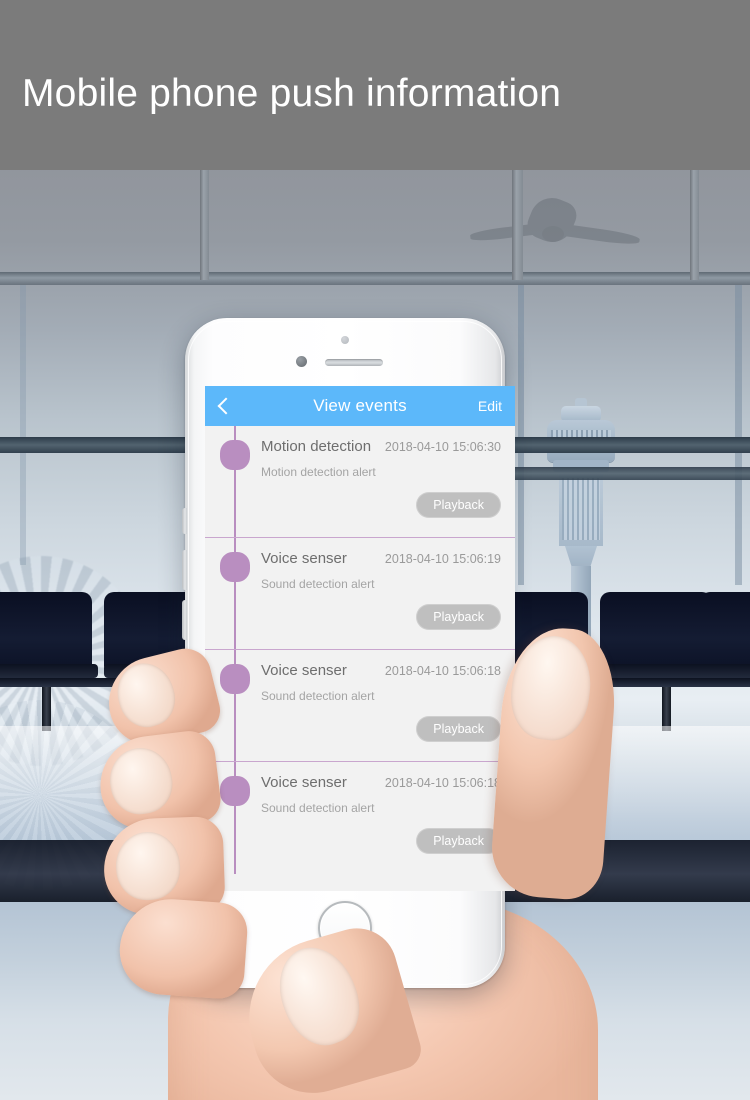 The image size is (750, 1100). What do you see at coordinates (442, 559) in the screenshot?
I see `event-time: 2018-04-10 15:06:19` at bounding box center [442, 559].